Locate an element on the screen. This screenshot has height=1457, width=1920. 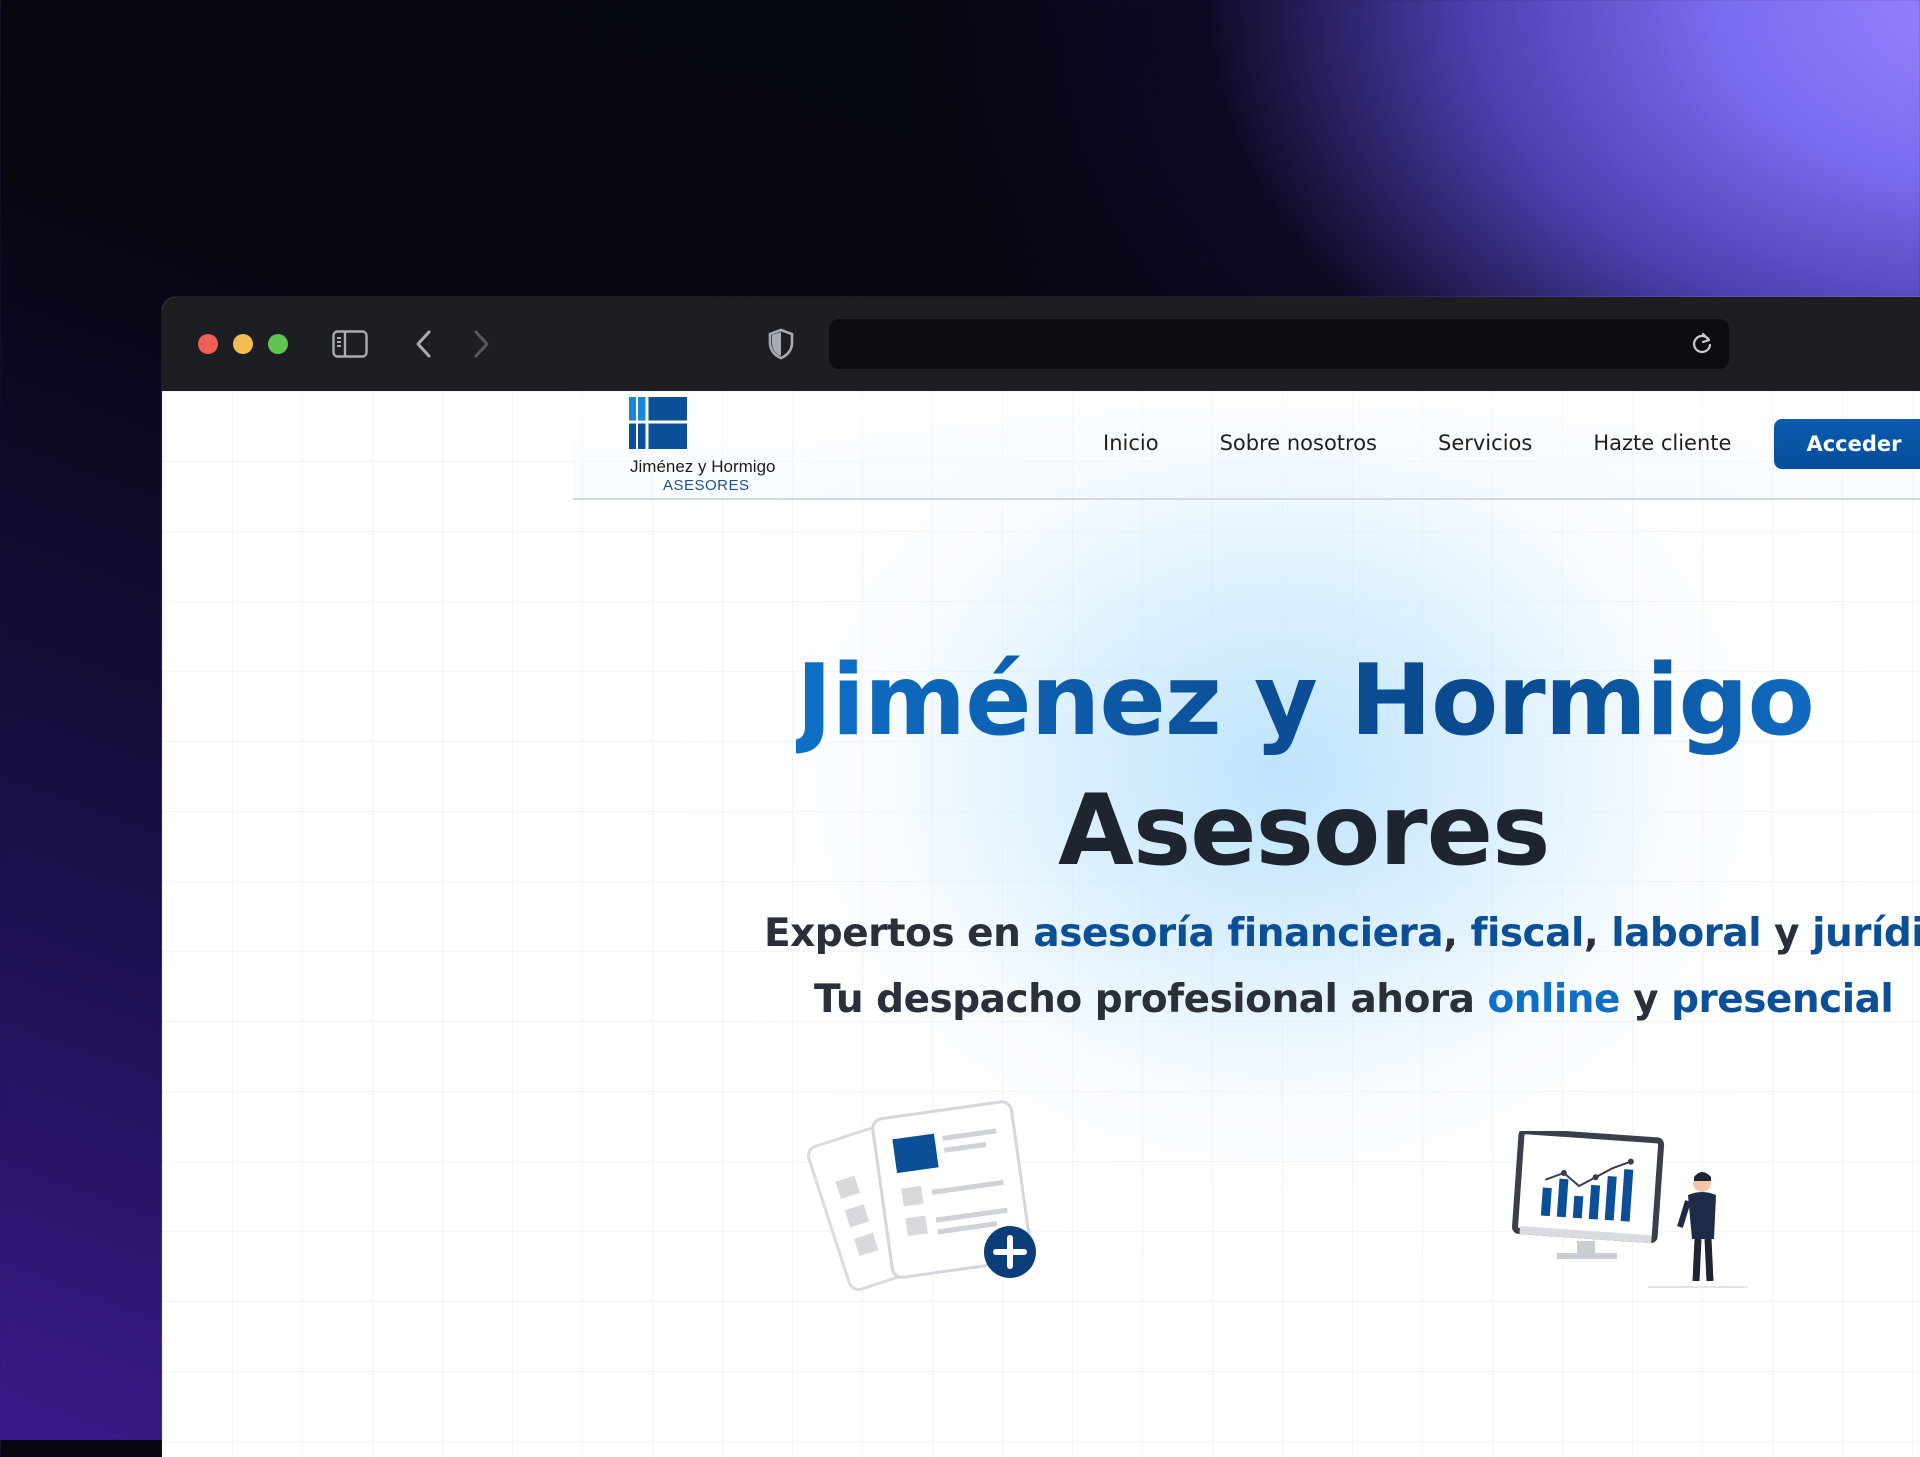
privacy-shield-icon is located at coordinates (781, 344).